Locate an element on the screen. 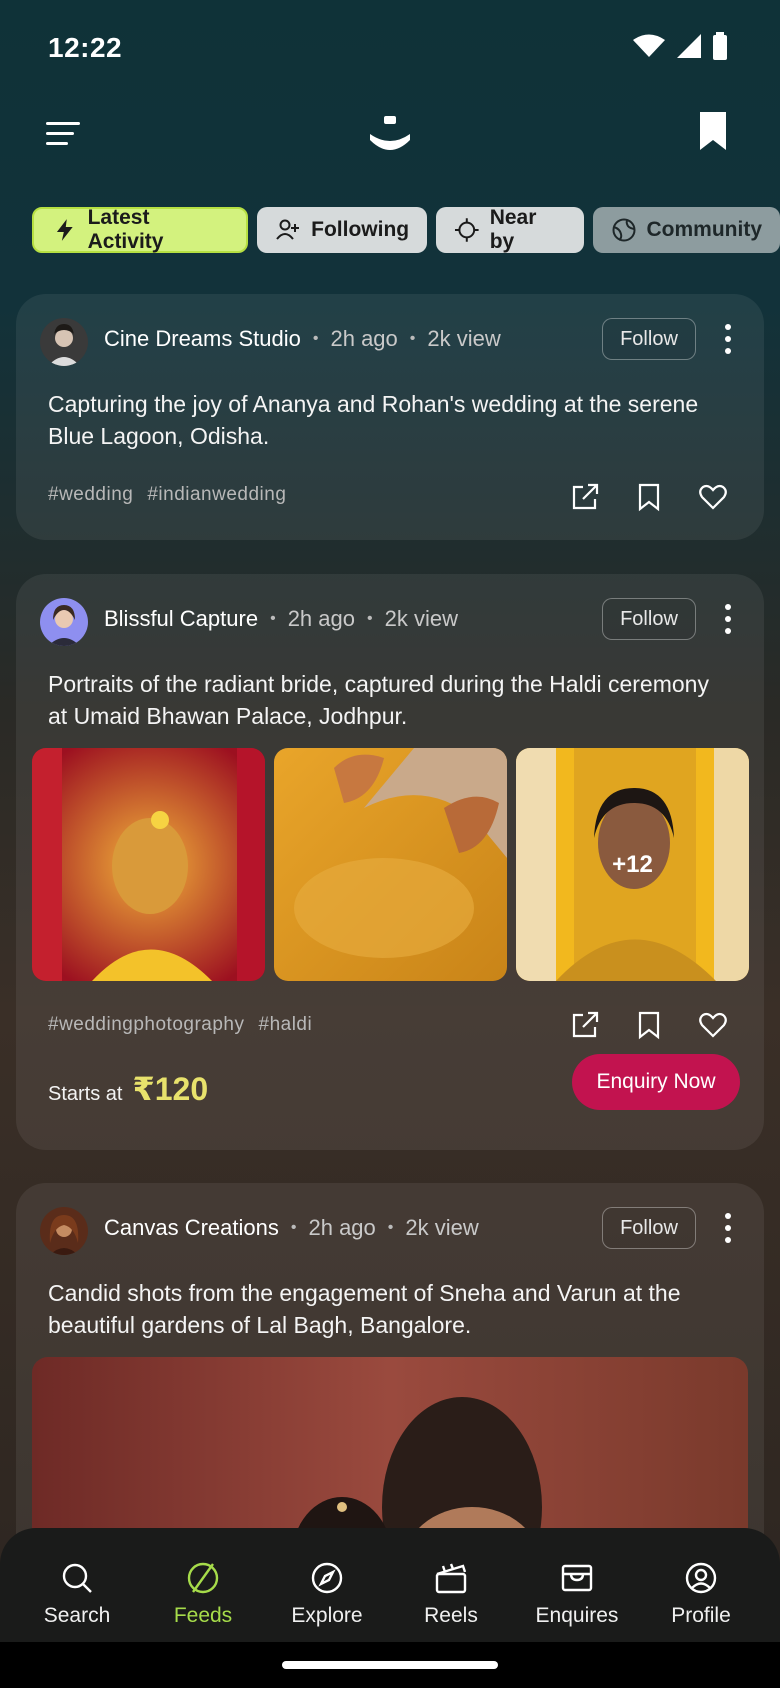 The image size is (780, 1688). price-row: Starts at ₹120 is located at coordinates (128, 1089).